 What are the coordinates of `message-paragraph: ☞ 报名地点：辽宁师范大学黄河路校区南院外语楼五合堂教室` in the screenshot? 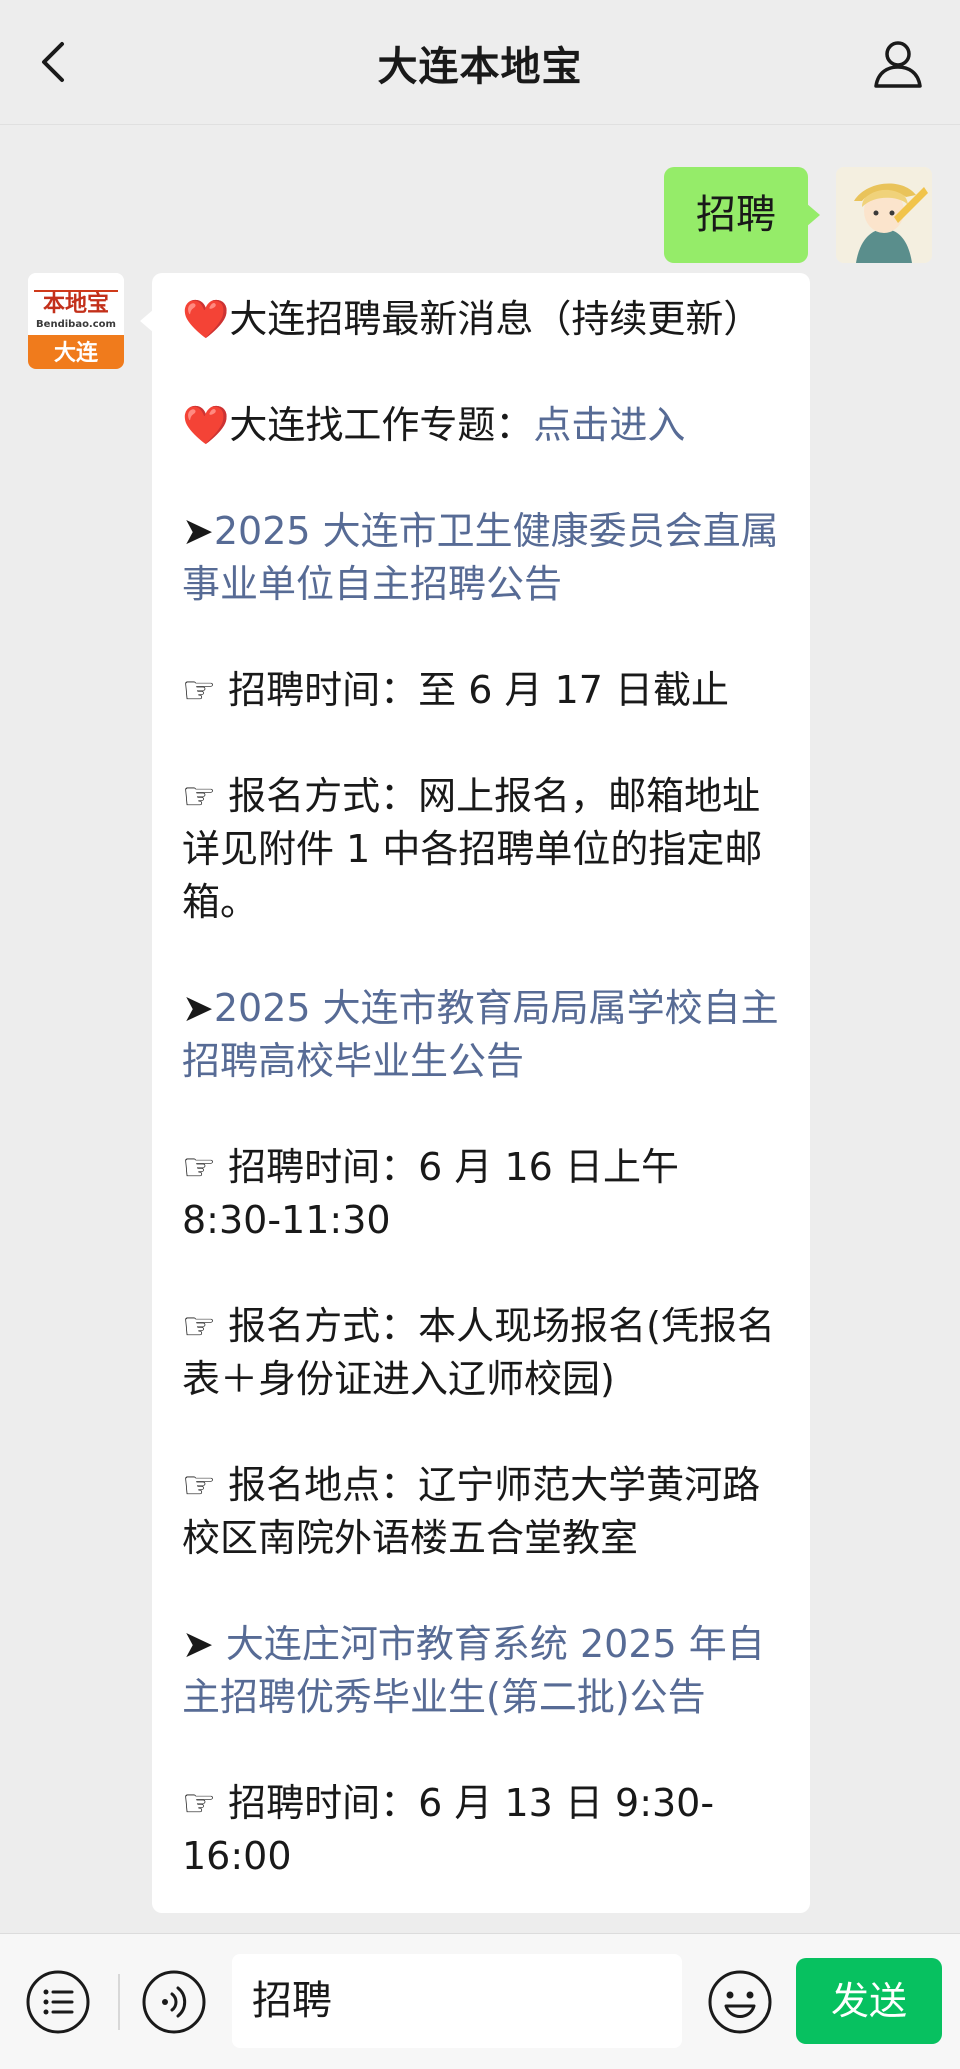 It's located at (481, 1512).